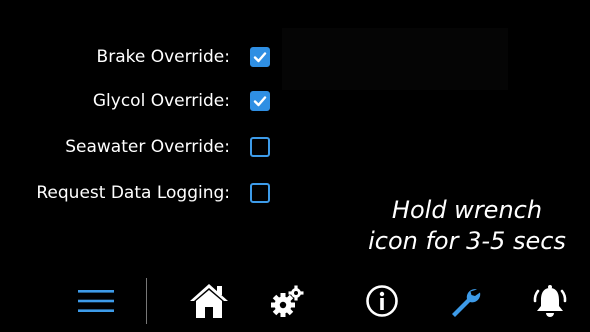  What do you see at coordinates (133, 193) in the screenshot?
I see `request-data-logging-label: Request Data Logging:` at bounding box center [133, 193].